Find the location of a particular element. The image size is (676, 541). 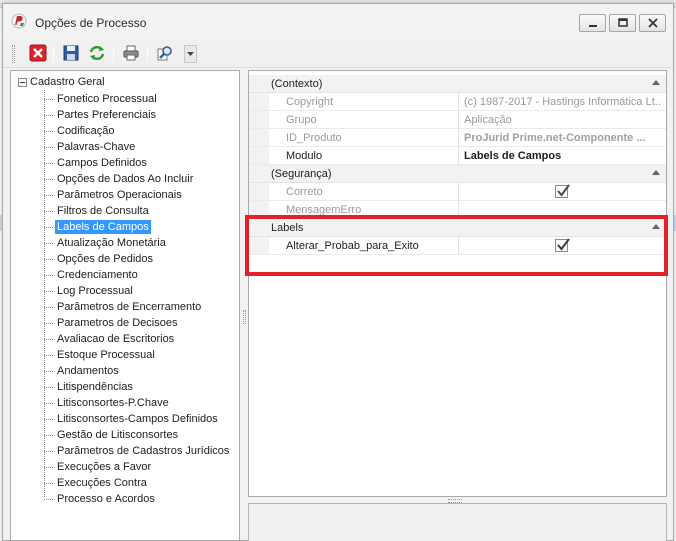

tree-item-label: Andamentos is located at coordinates (88, 371).